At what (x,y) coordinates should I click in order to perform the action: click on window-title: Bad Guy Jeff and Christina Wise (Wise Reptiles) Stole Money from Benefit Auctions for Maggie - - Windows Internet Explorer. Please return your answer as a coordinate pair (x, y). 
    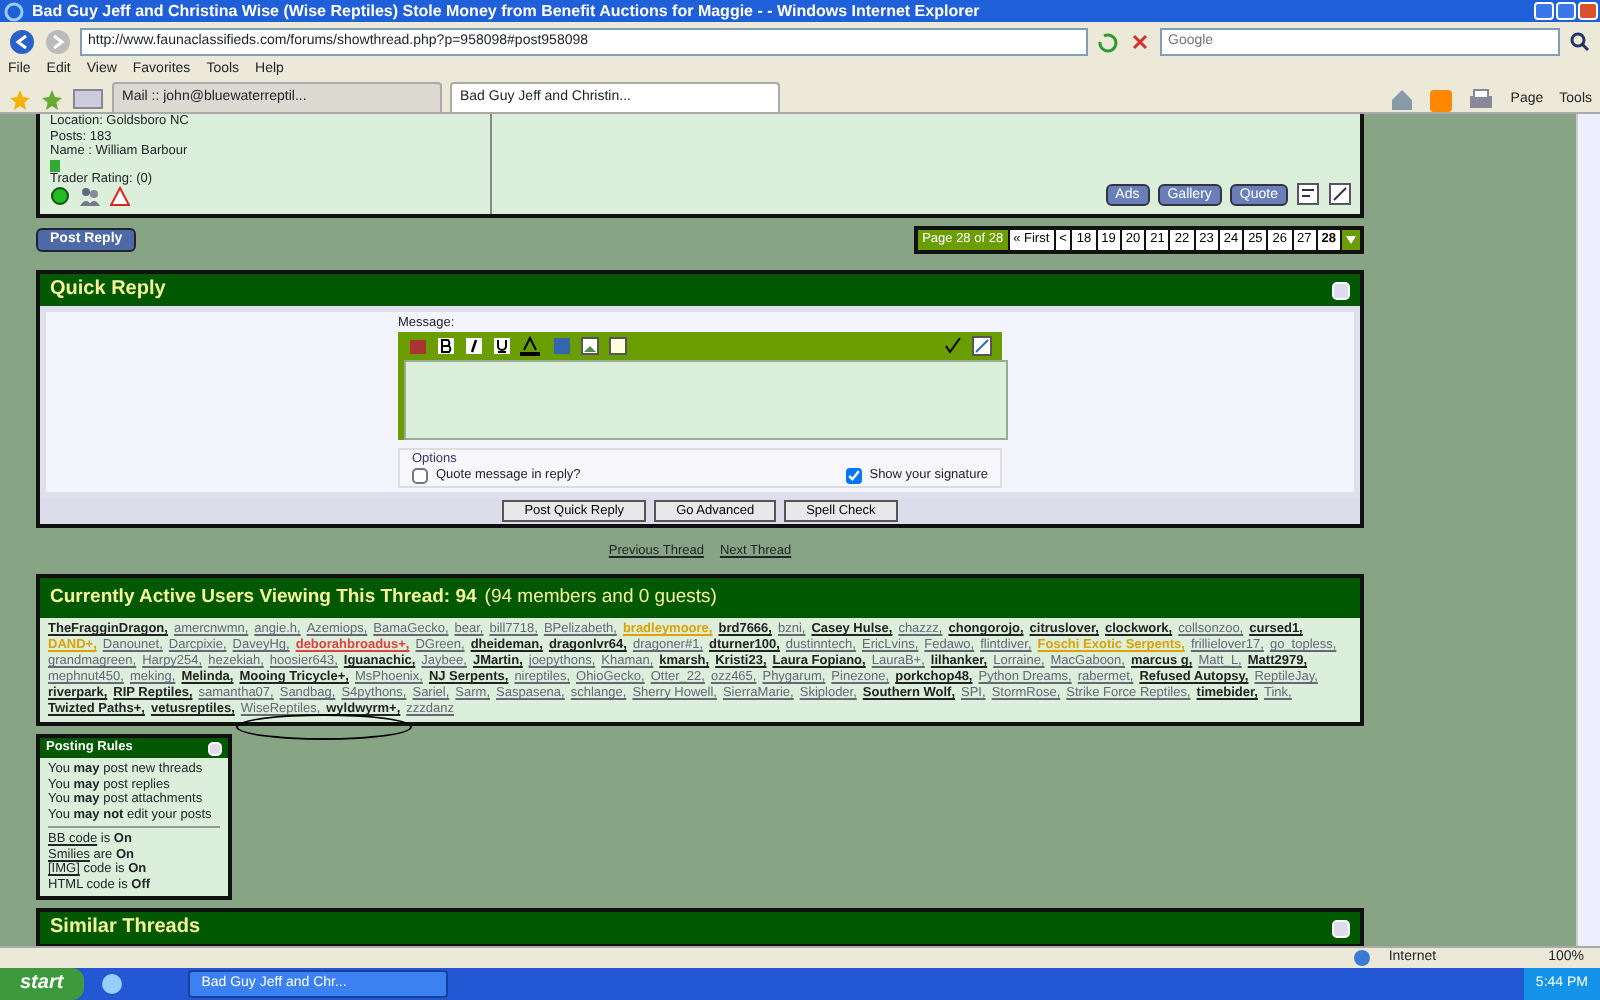
    Looking at the image, I should click on (506, 11).